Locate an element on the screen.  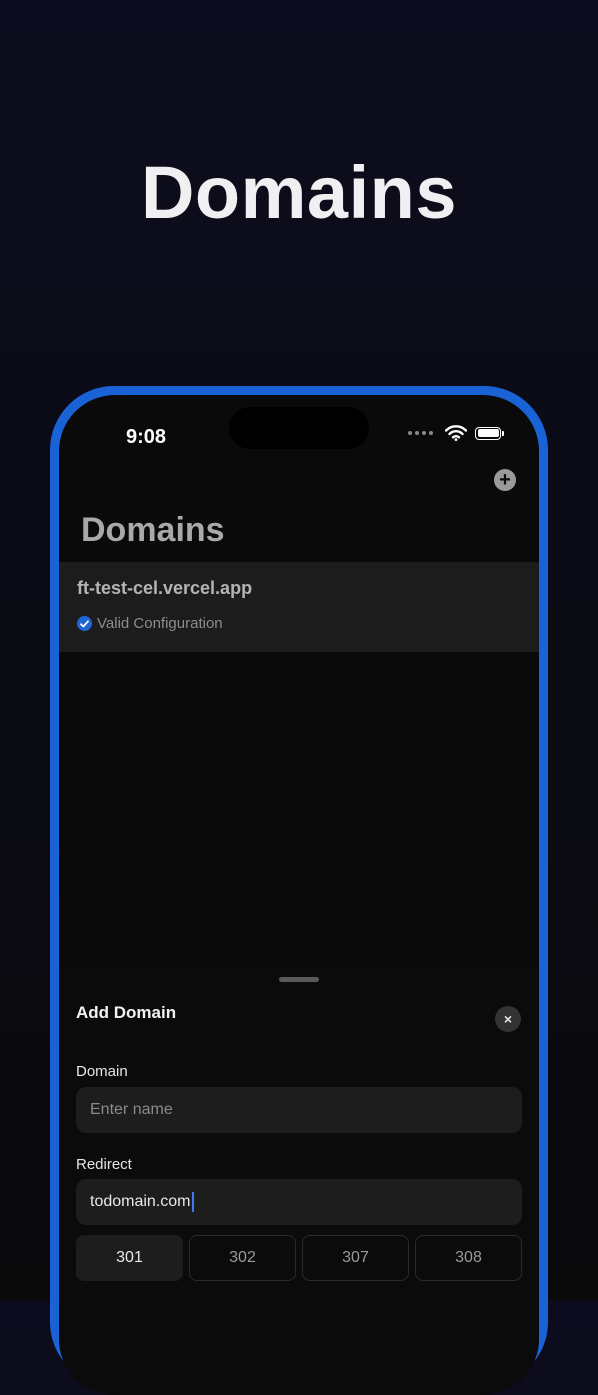
hero-title: Domains is located at coordinates (298, 192).